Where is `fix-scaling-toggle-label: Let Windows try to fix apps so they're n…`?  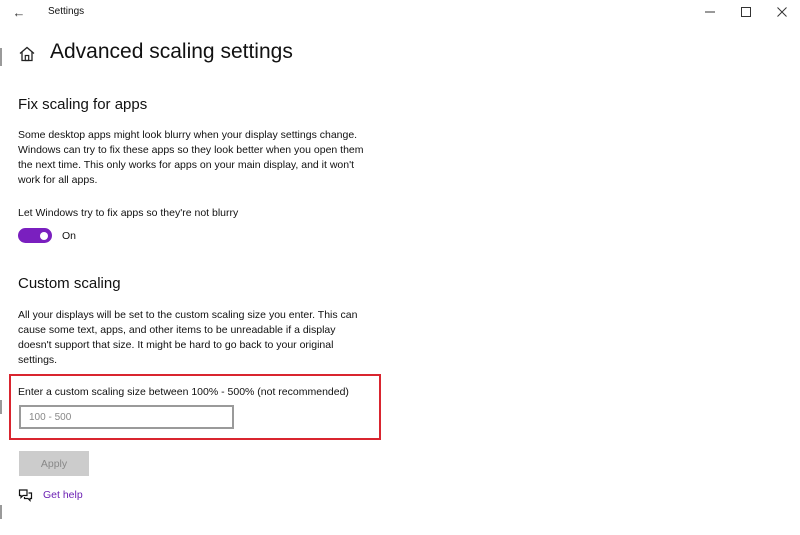
fix-scaling-toggle-label: Let Windows try to fix apps so they're n… is located at coordinates (128, 213).